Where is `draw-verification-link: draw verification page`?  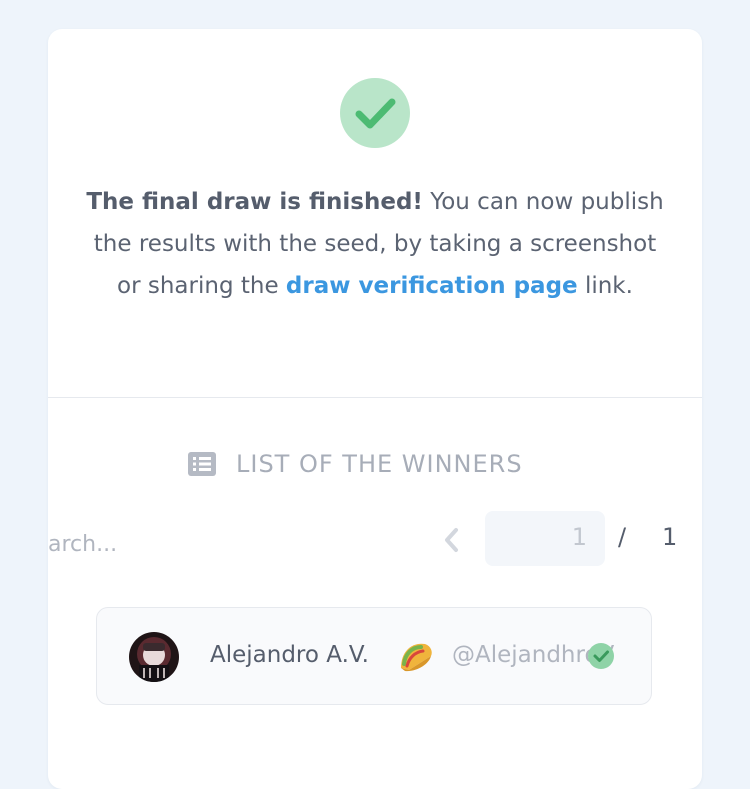 draw-verification-link: draw verification page is located at coordinates (432, 286).